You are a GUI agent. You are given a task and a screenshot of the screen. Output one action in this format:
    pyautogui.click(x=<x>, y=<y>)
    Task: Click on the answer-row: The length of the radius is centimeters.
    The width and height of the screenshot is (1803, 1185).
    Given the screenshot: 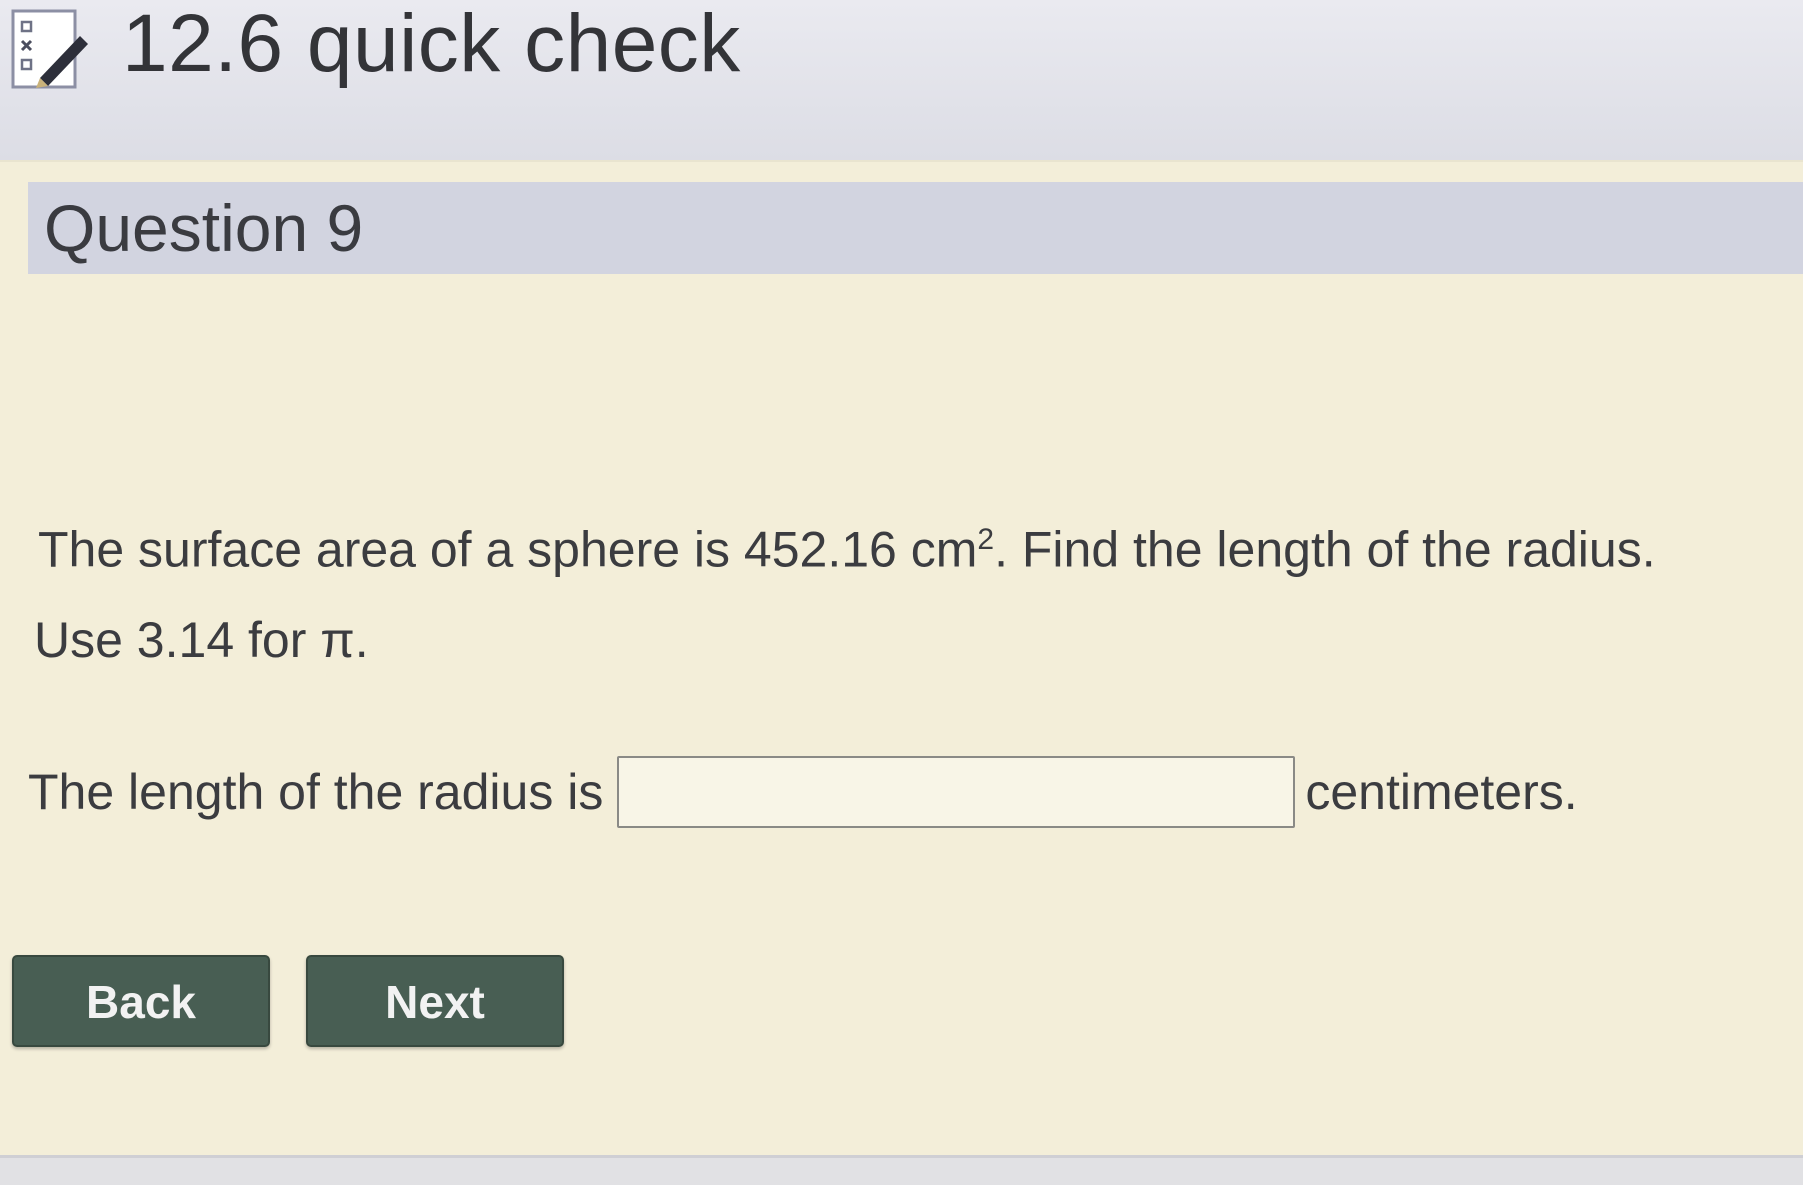 What is the action you would take?
    pyautogui.click(x=803, y=792)
    